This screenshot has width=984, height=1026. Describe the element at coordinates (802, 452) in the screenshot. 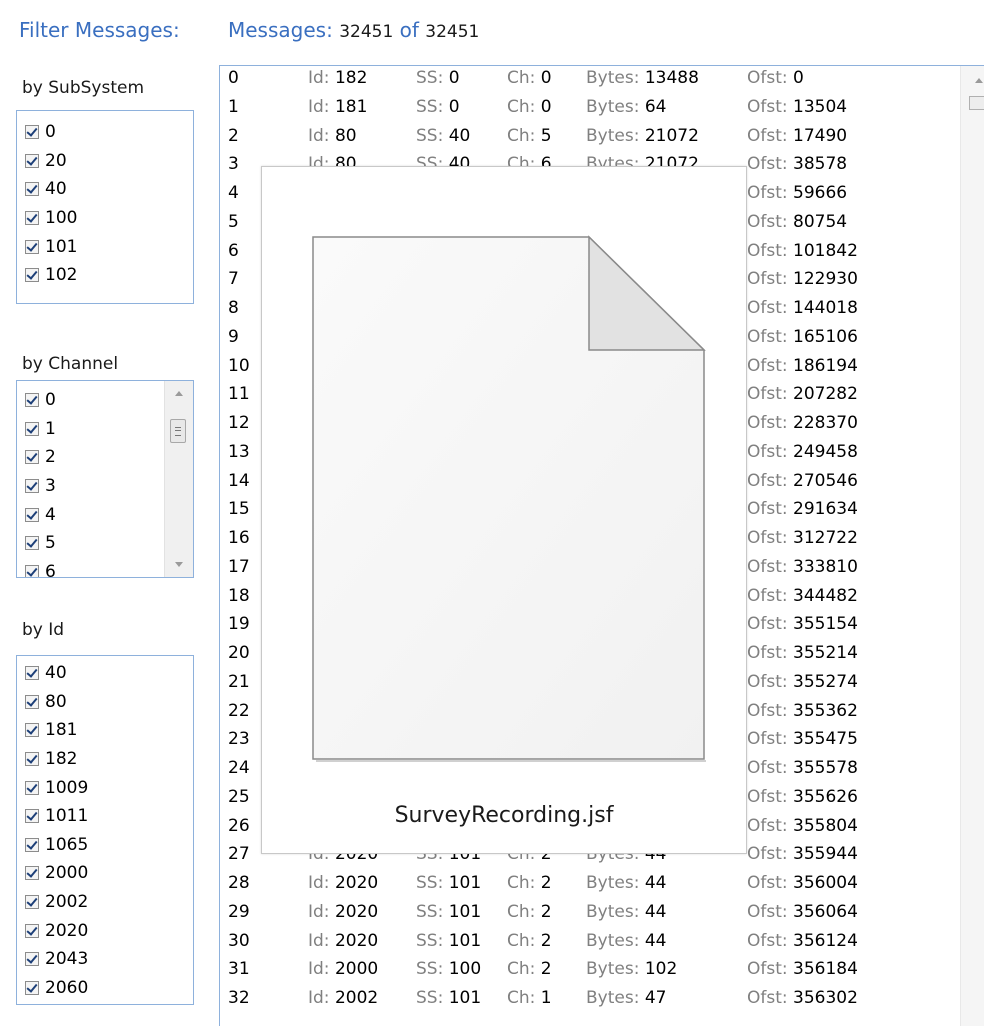

I see `message-ofst: Ofst: 249458` at that location.